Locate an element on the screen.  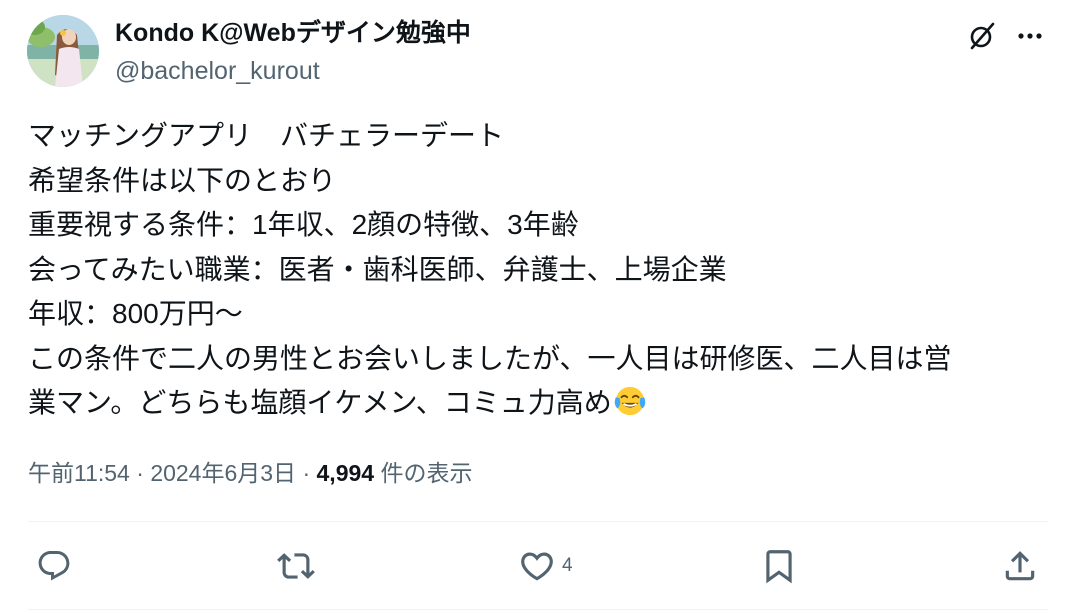
heart-icon is located at coordinates (537, 566).